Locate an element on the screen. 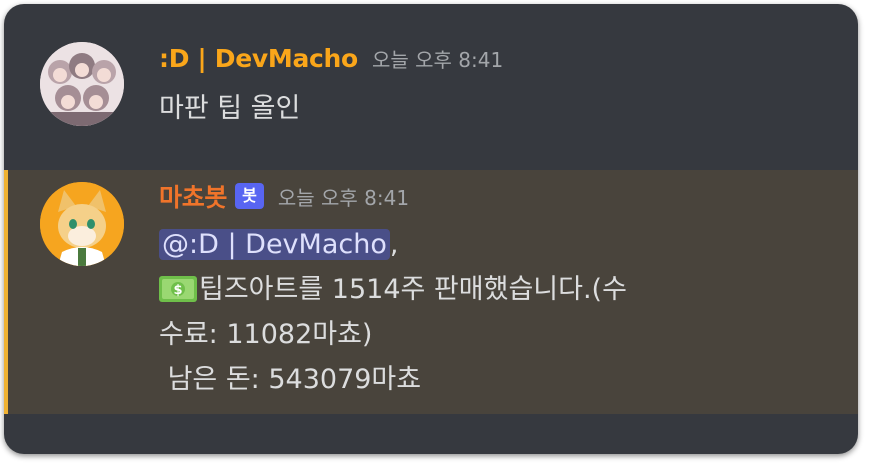 This screenshot has height=466, width=872. bot-badge: 봇 is located at coordinates (249, 196).